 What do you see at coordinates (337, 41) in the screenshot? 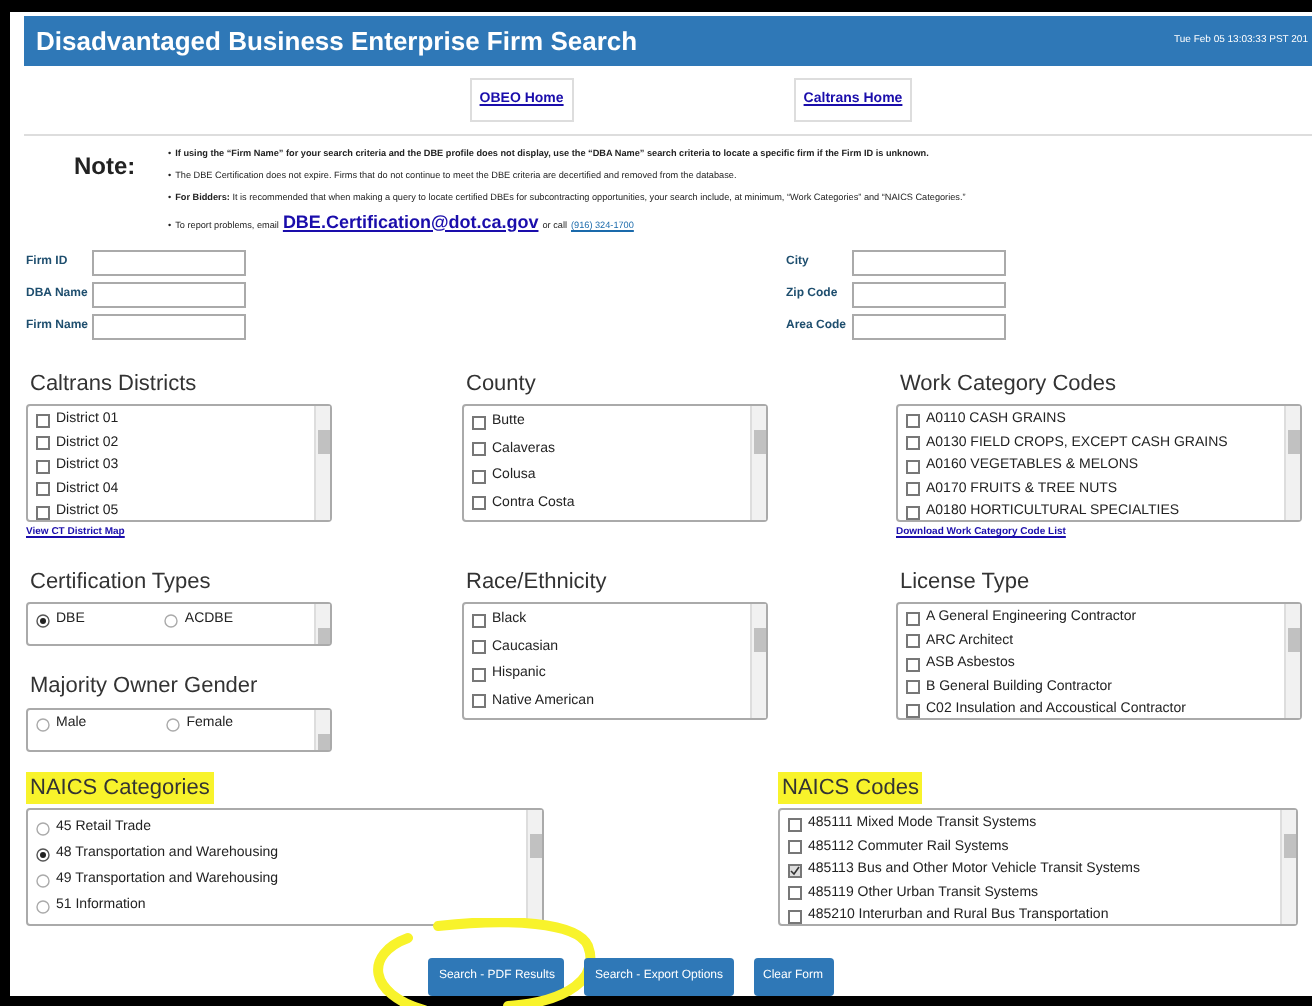
I see `page-title: Disadvantaged Business Enterprise Firm Search` at bounding box center [337, 41].